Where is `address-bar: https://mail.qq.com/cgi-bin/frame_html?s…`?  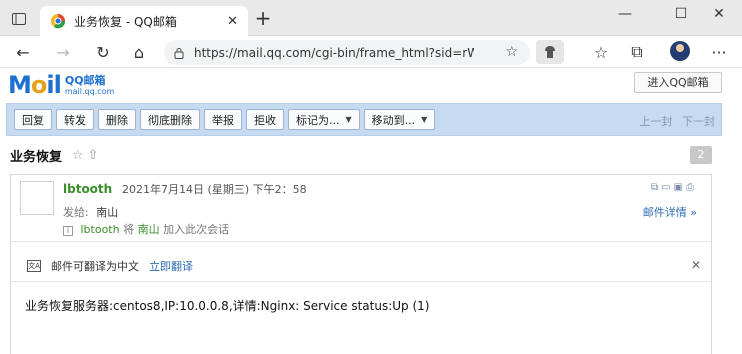 address-bar: https://mail.qq.com/cgi-bin/frame_html?s… is located at coordinates (347, 52).